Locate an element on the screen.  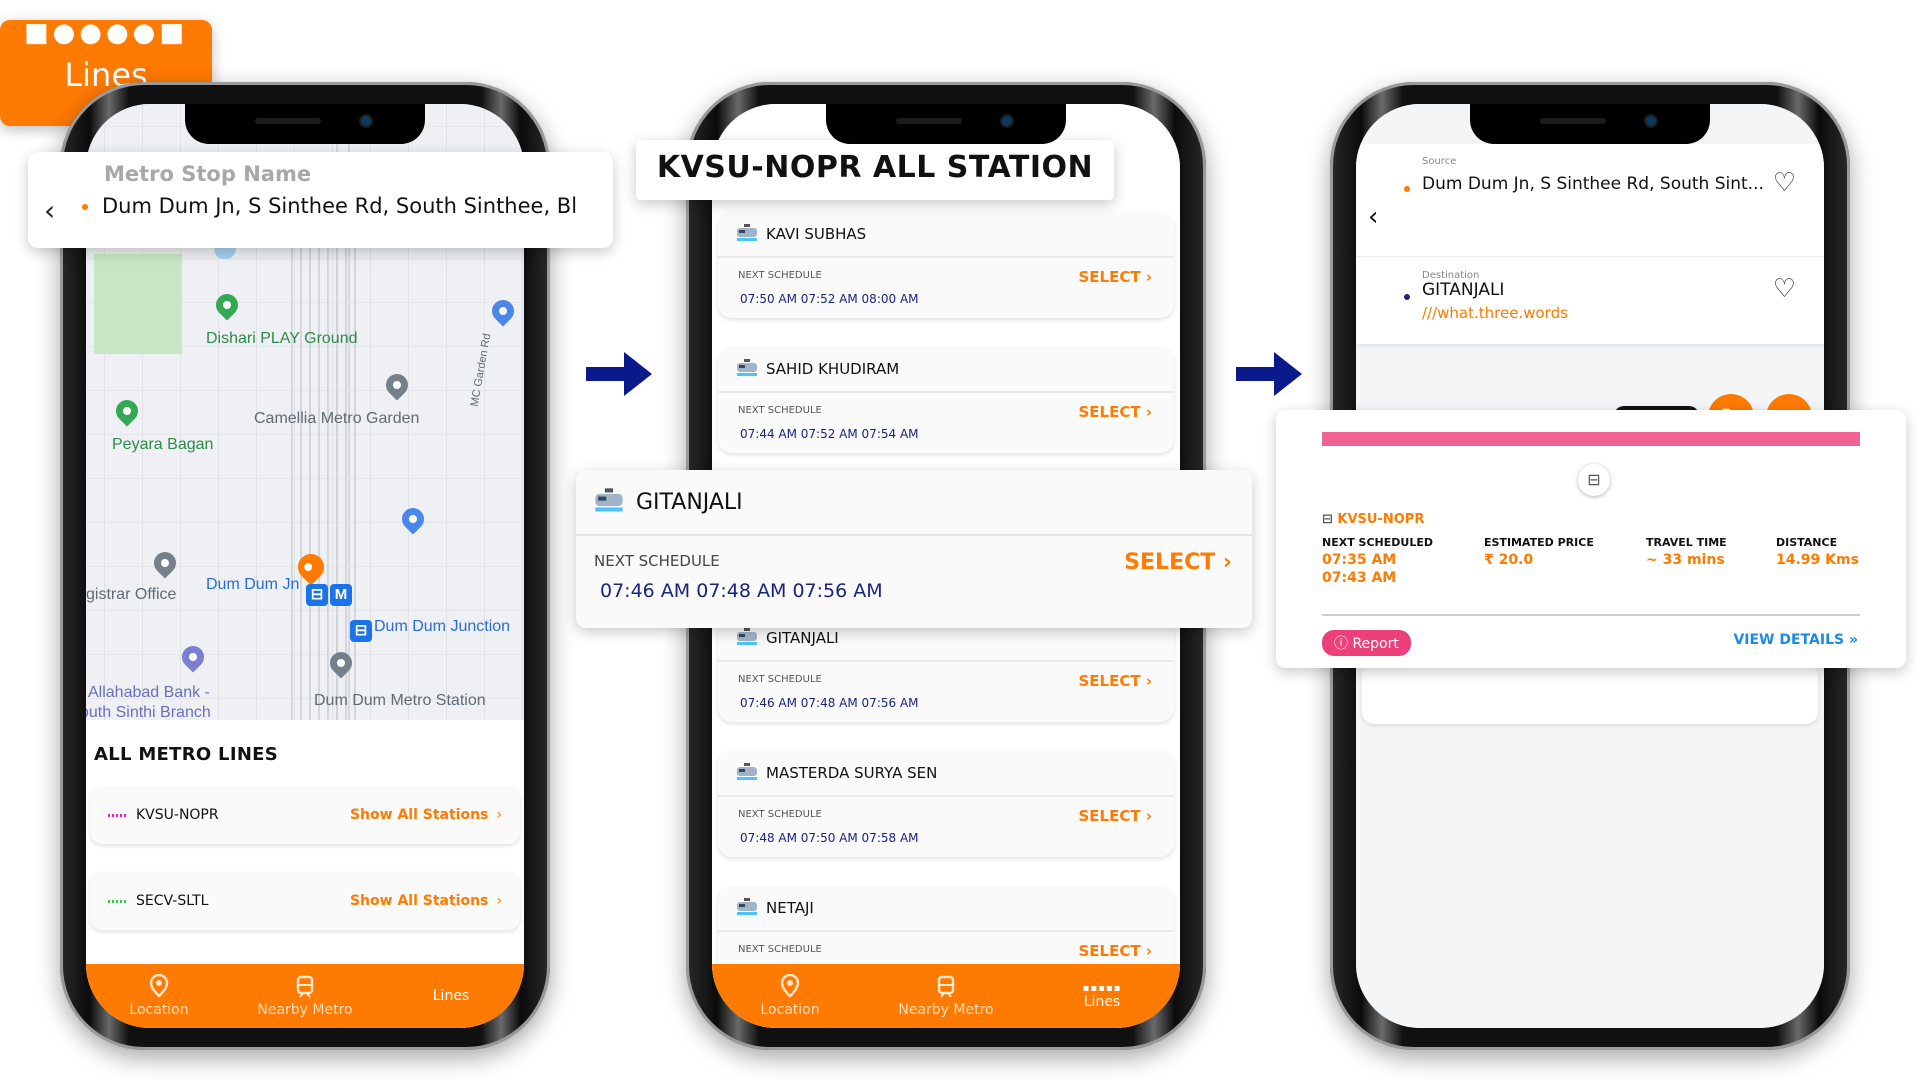
destination-field: GITANJALI is located at coordinates (1463, 290).